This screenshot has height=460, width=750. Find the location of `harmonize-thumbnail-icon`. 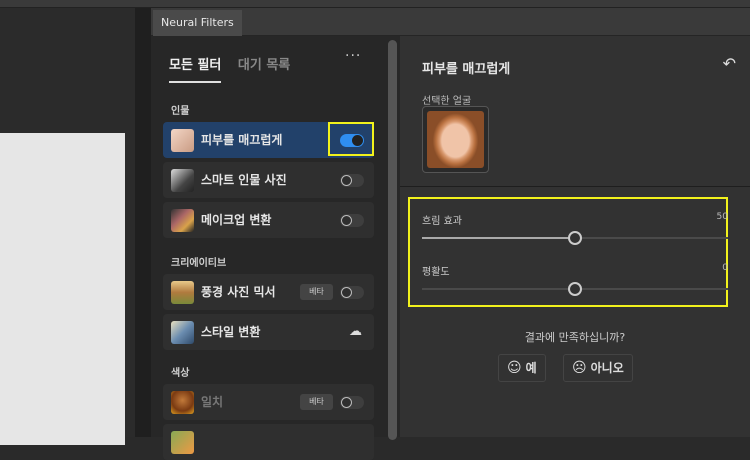

harmonize-thumbnail-icon is located at coordinates (182, 402).